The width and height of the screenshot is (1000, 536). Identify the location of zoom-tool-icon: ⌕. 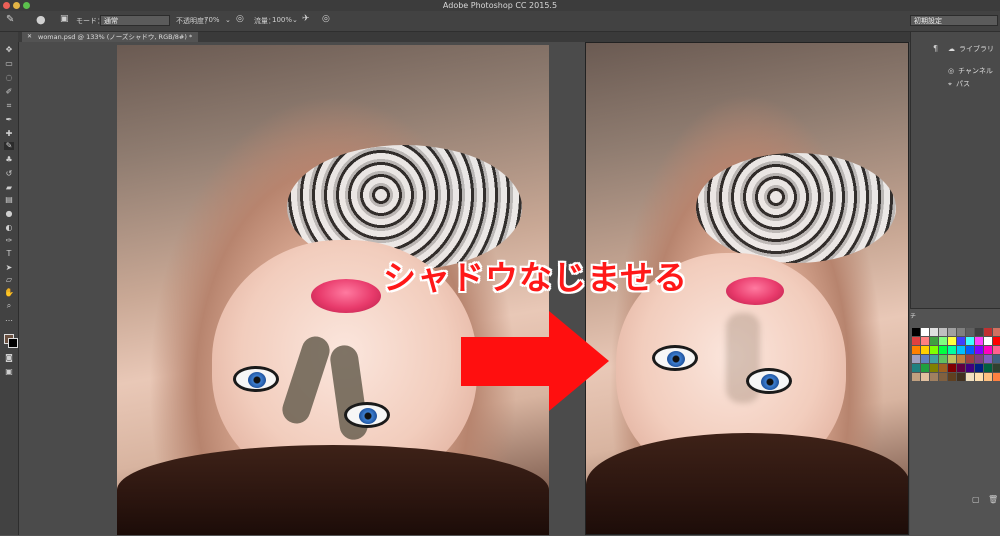
(9, 306).